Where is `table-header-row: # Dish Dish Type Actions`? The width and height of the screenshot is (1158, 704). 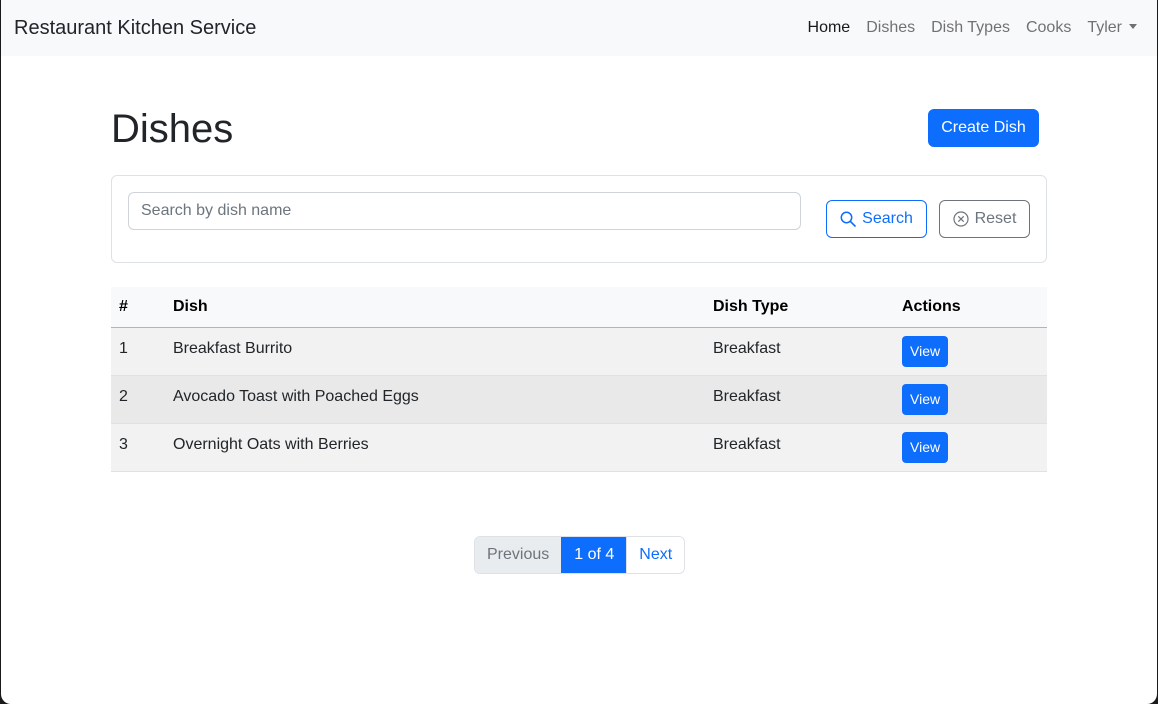
table-header-row: # Dish Dish Type Actions is located at coordinates (579, 307).